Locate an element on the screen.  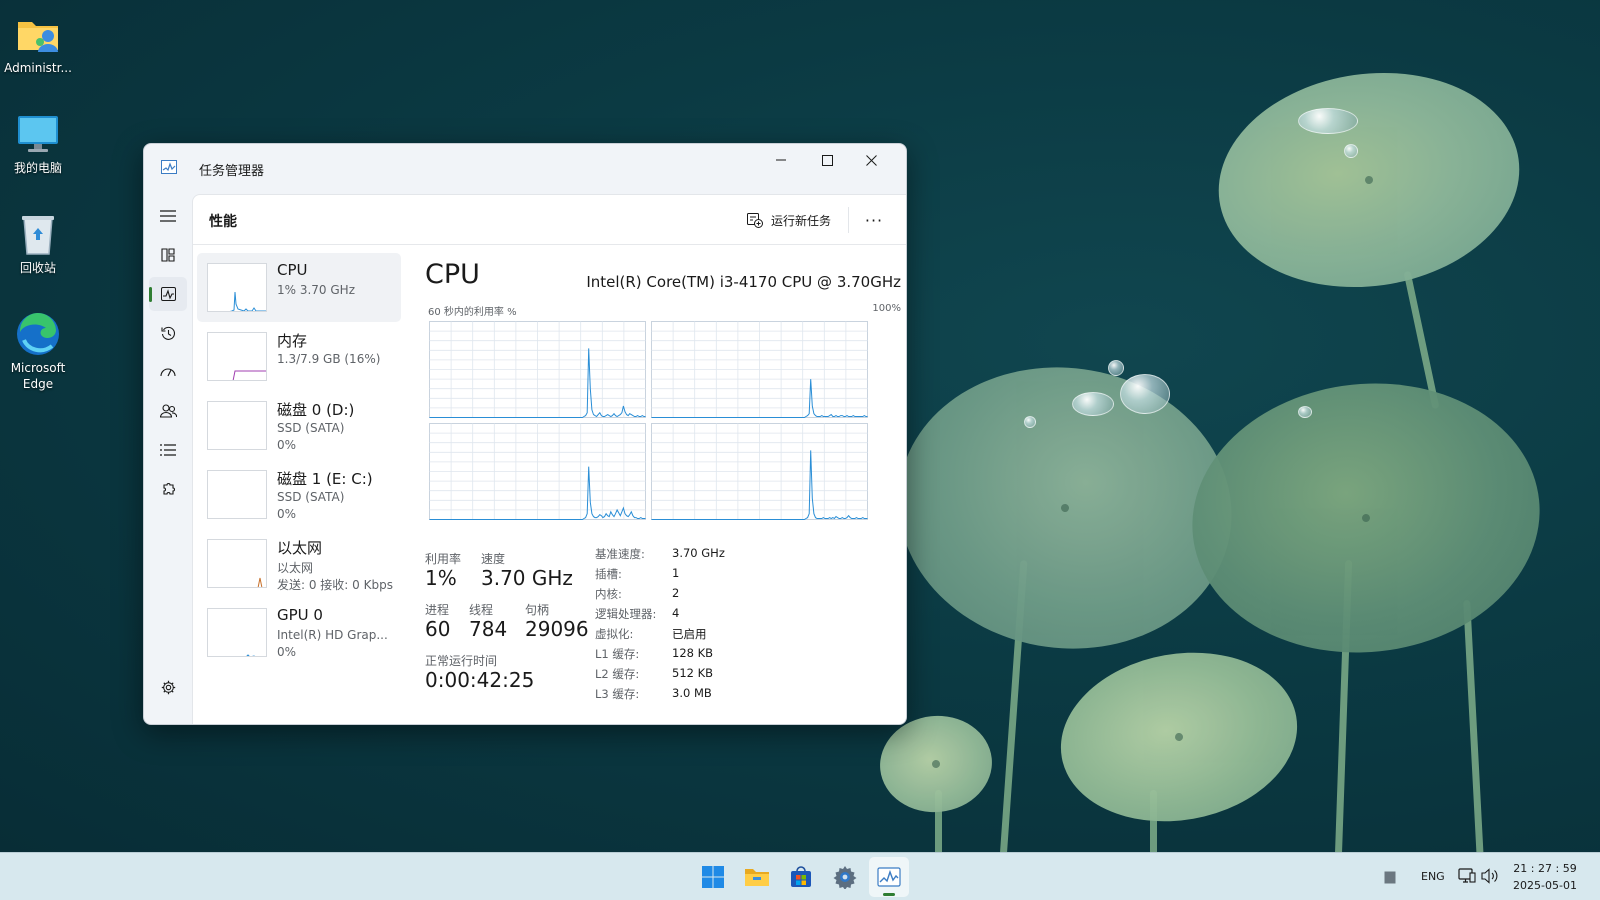
handles-value: 29096 is located at coordinates (557, 629).